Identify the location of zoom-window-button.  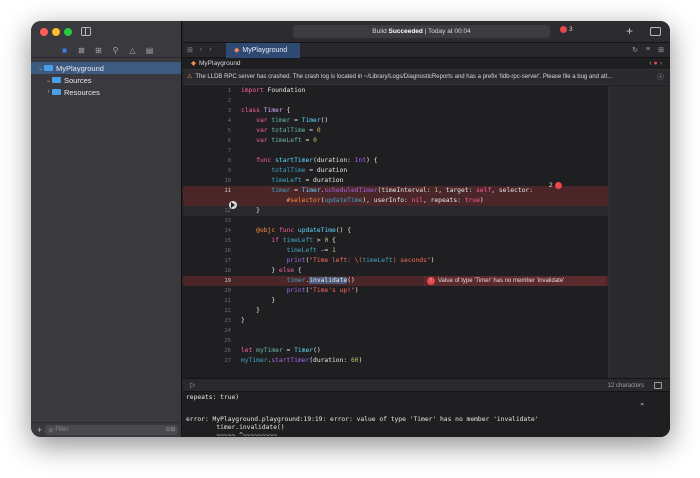
(68, 32).